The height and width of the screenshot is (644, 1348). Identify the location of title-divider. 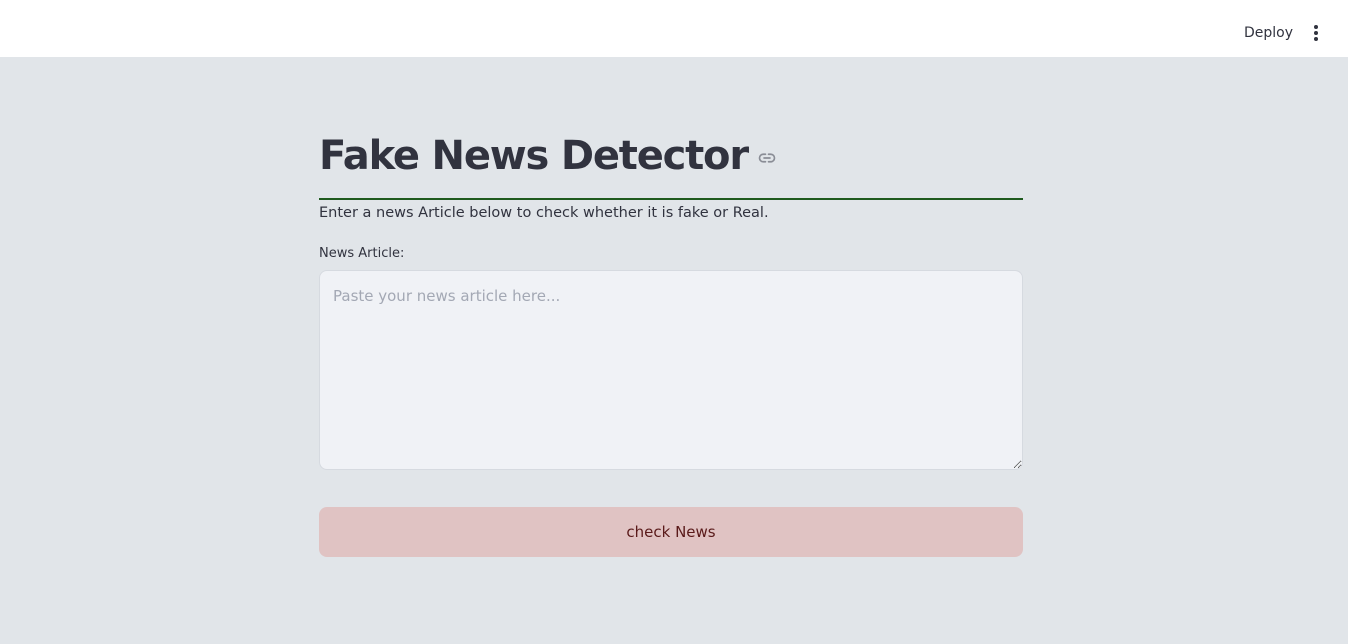
(671, 199).